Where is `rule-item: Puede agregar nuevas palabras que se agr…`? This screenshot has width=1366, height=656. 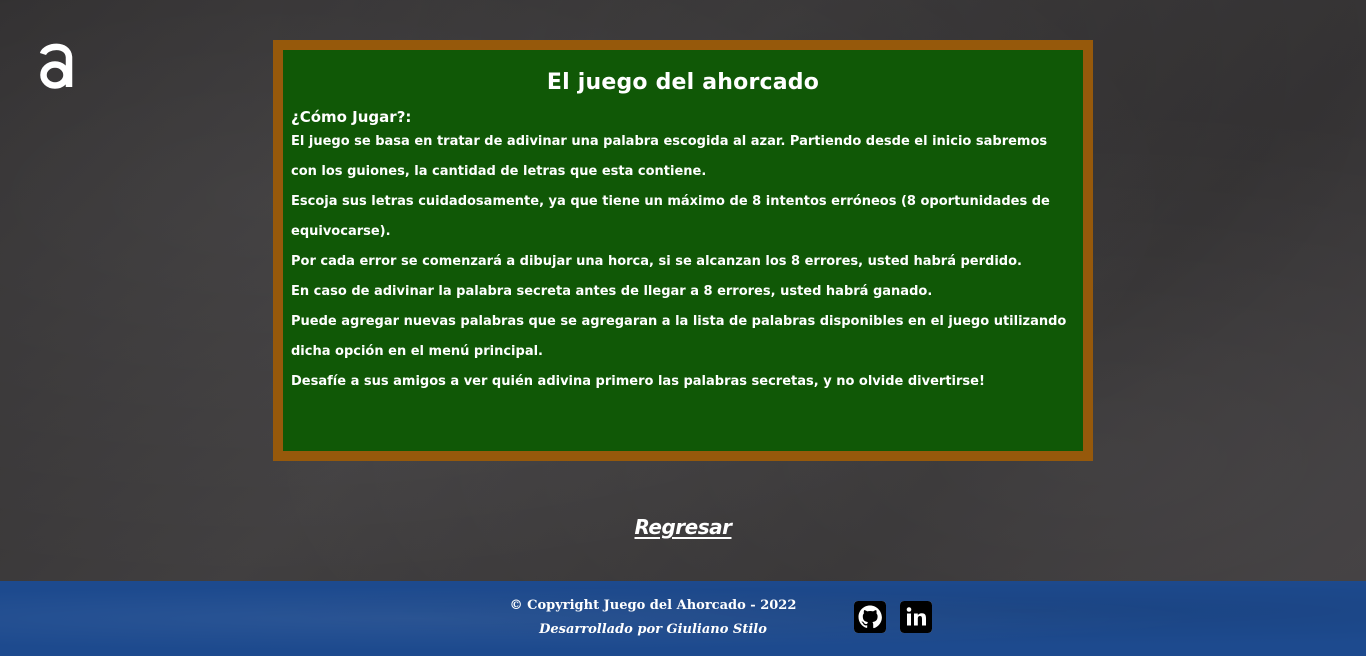
rule-item: Puede agregar nuevas palabras que se agr… is located at coordinates (679, 336).